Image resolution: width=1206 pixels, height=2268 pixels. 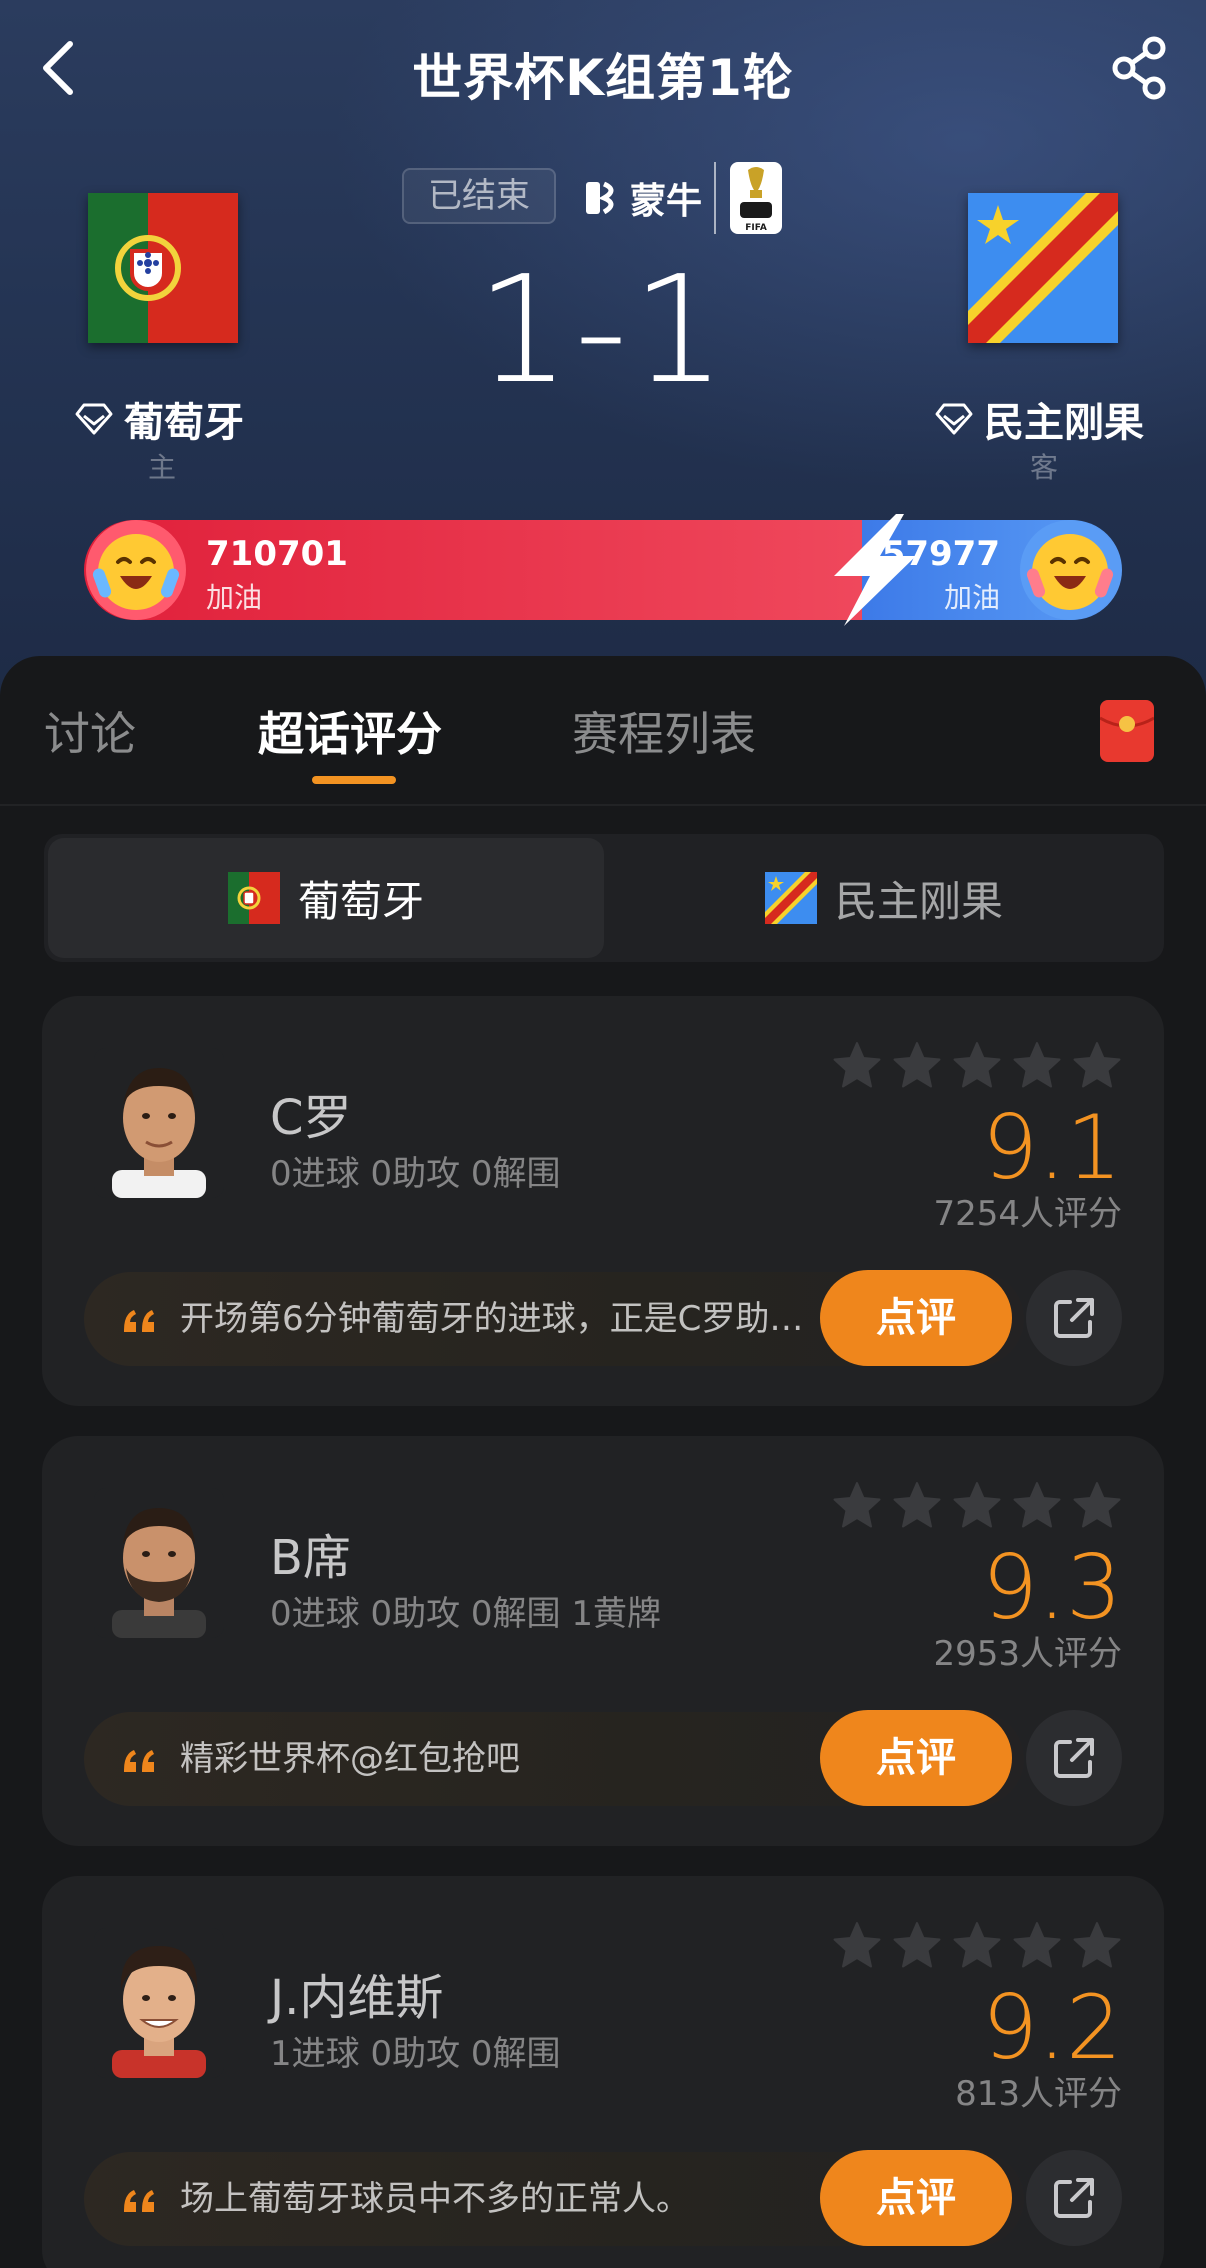 I want to click on player-name: C罗, so click(x=311, y=1118).